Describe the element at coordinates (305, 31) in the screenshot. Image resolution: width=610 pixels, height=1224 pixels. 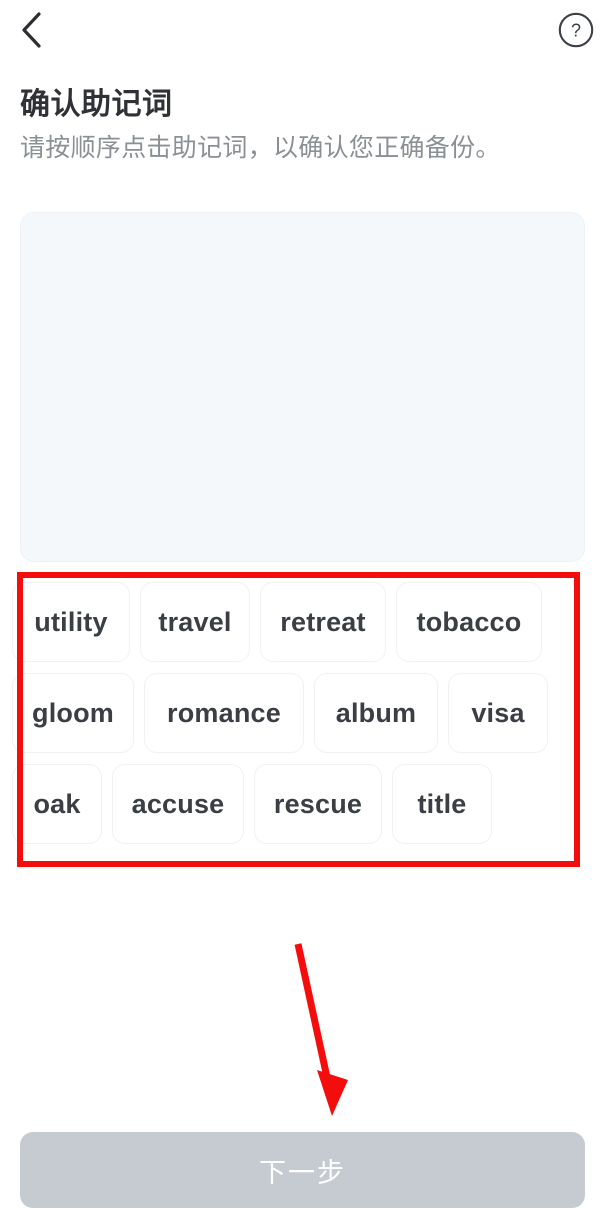
I see `top-bar: ?` at that location.